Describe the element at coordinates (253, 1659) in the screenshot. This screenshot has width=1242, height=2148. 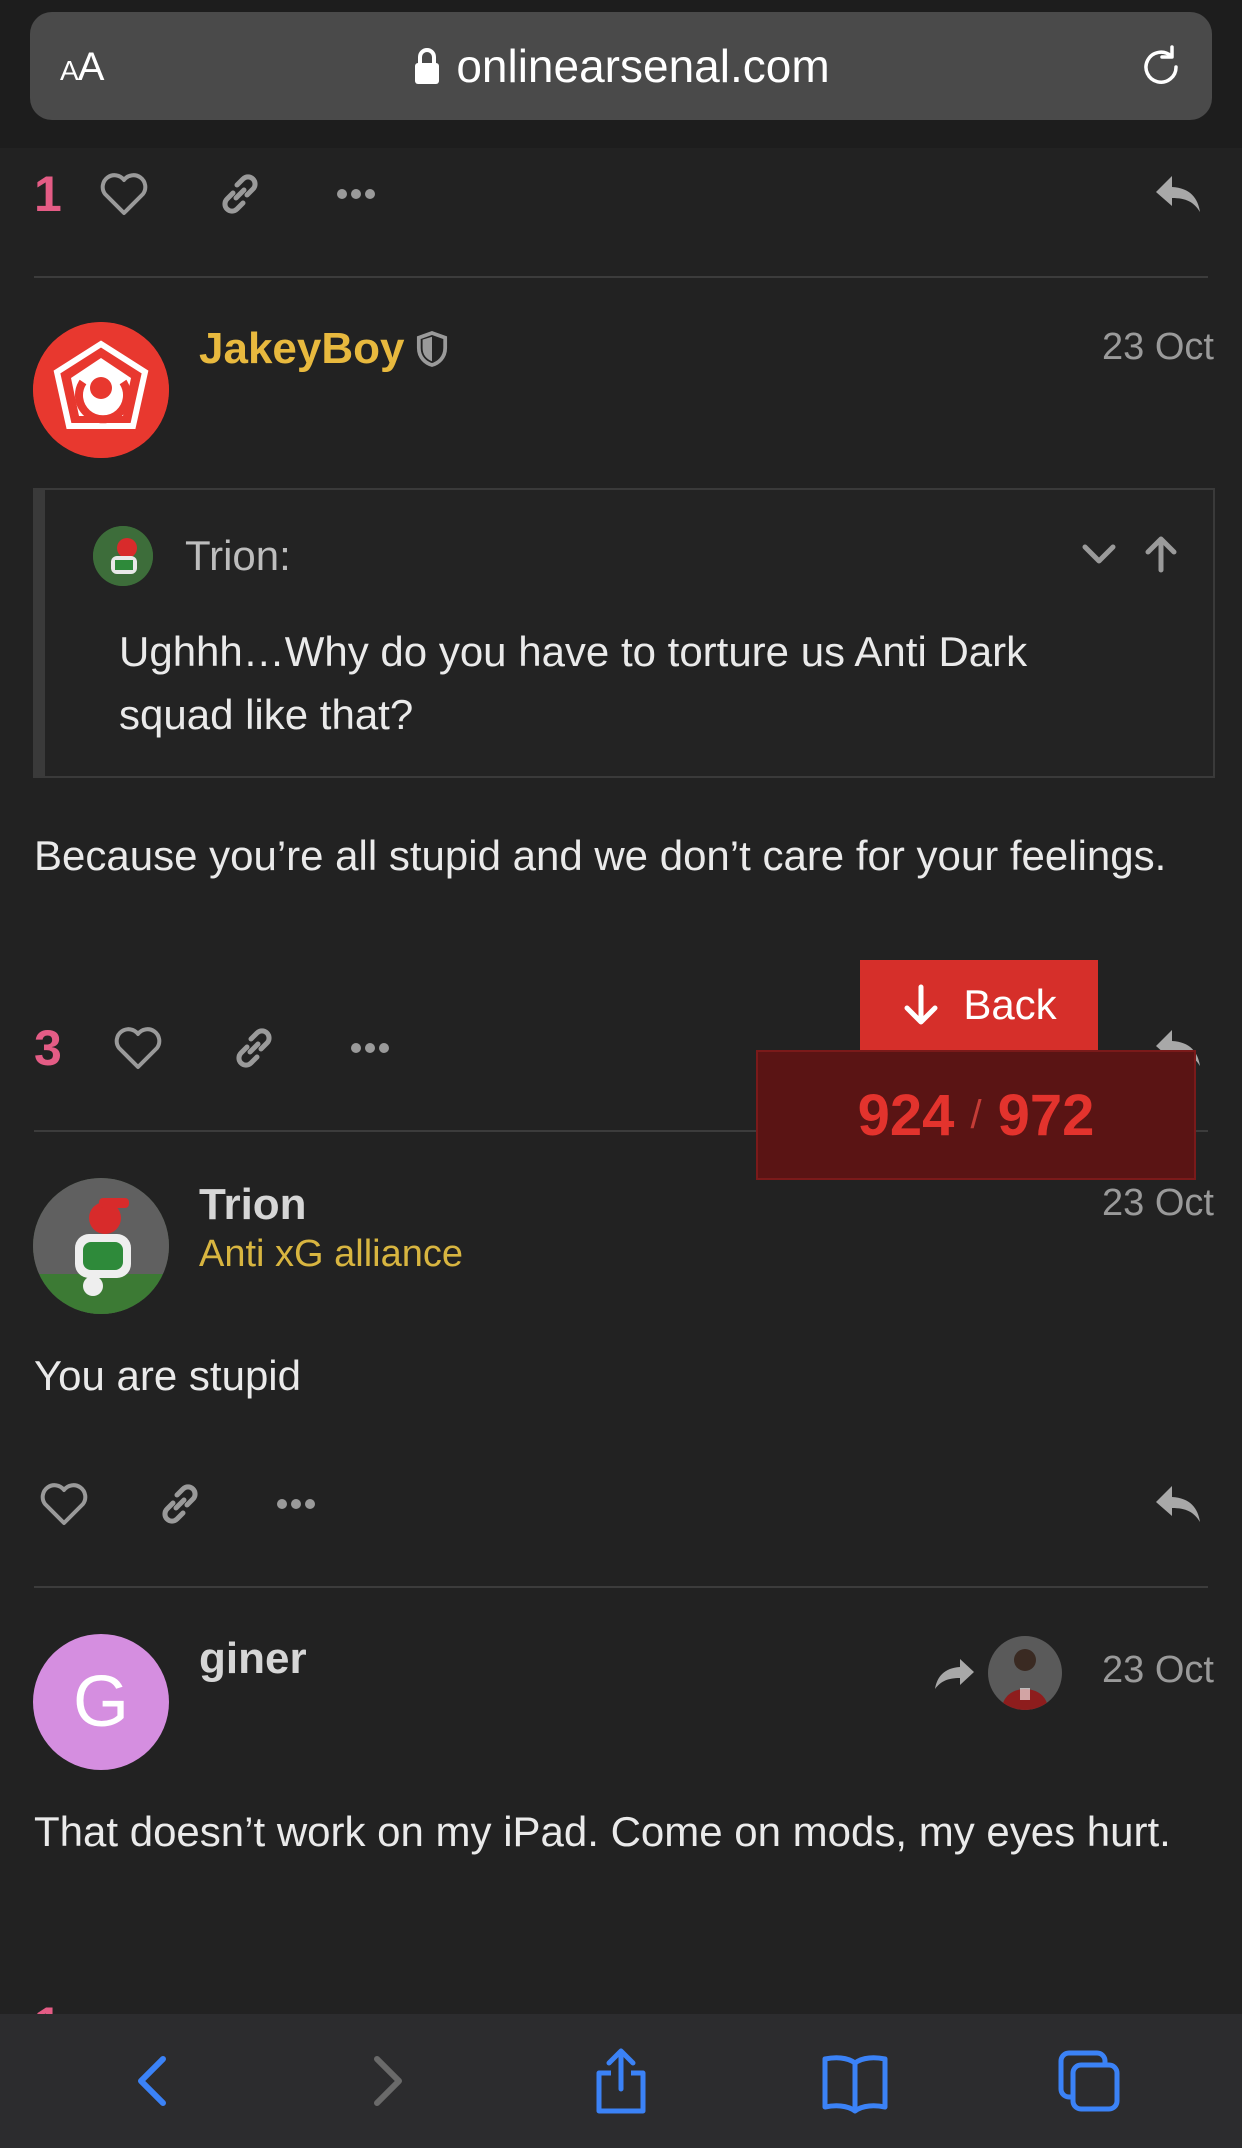
I see `username: giner` at that location.